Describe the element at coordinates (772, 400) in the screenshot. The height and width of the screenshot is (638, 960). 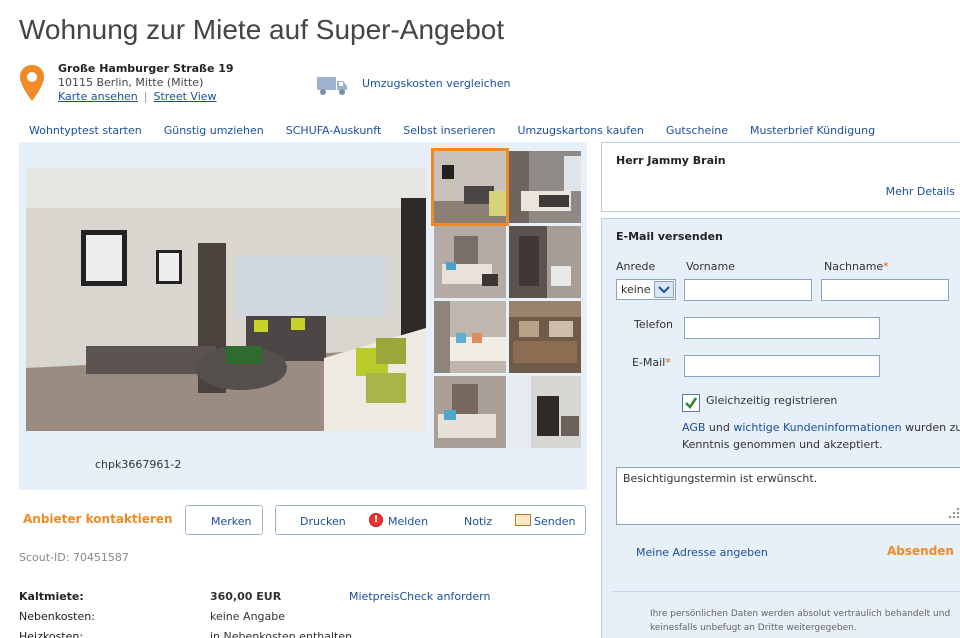
I see `register-label: Gleichzeitig registrieren` at that location.